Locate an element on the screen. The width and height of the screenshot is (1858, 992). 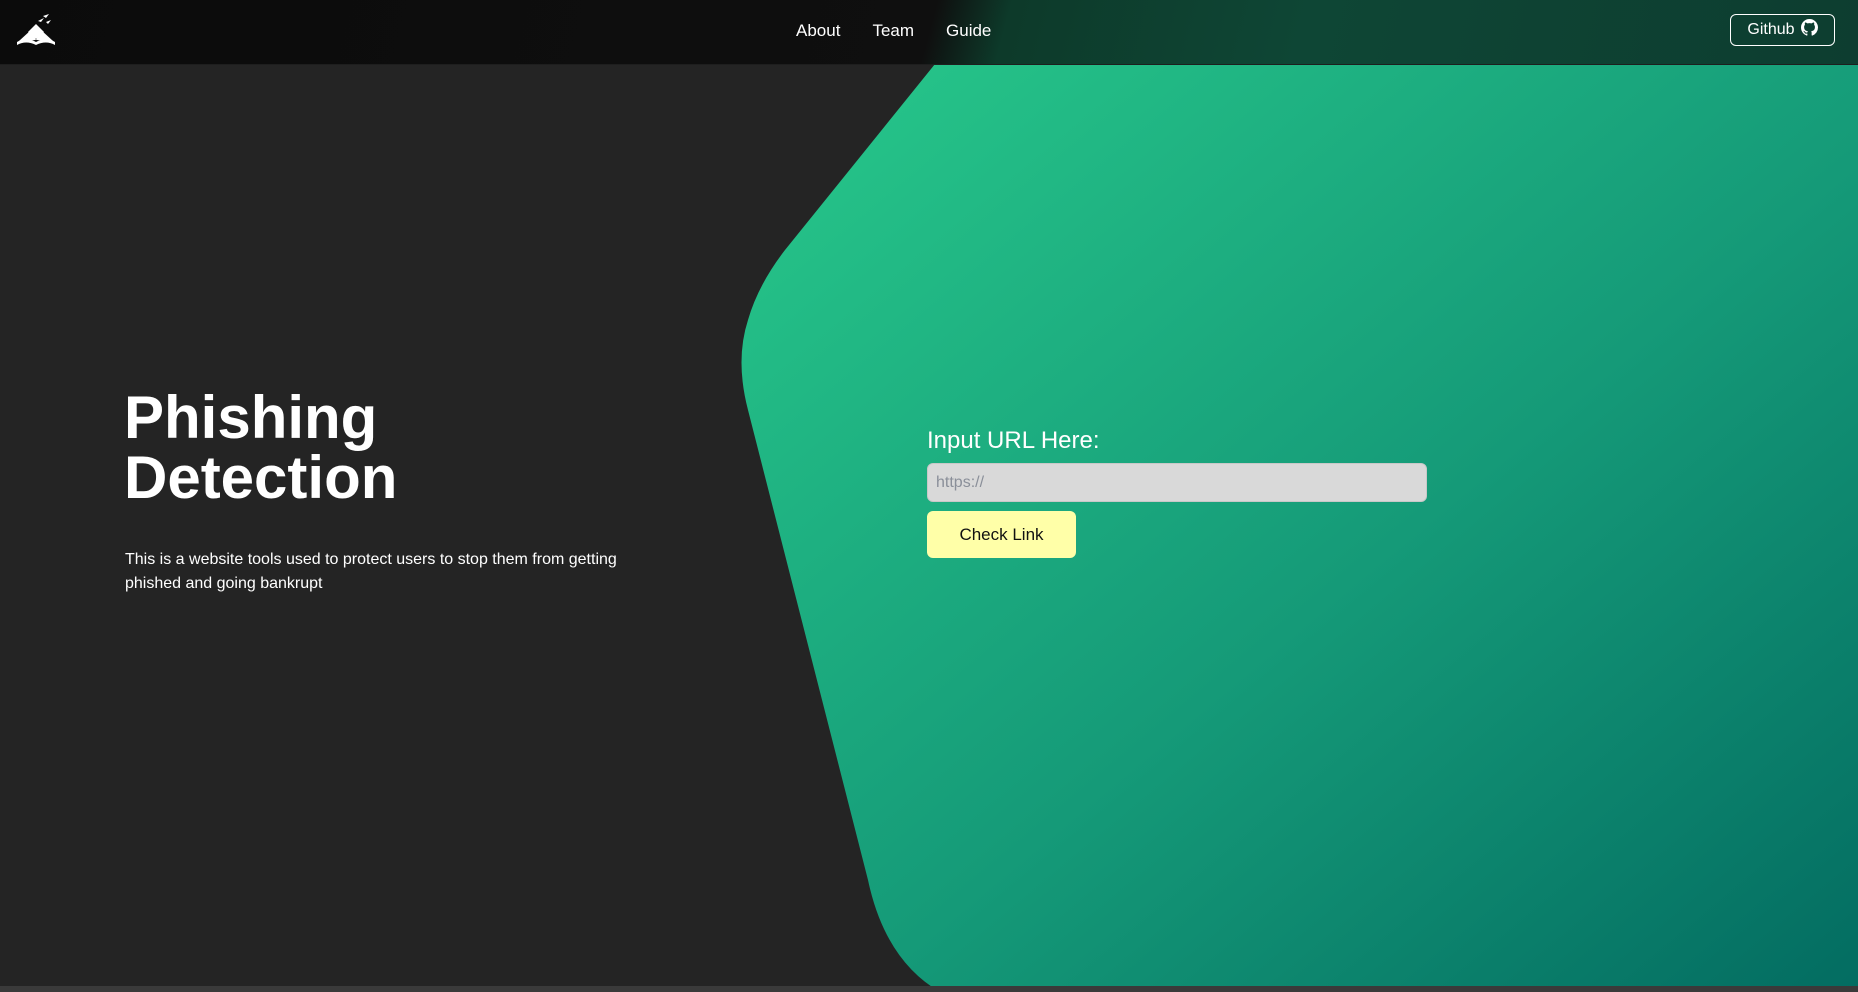
url-input-label: Input URL Here: is located at coordinates (1013, 440).